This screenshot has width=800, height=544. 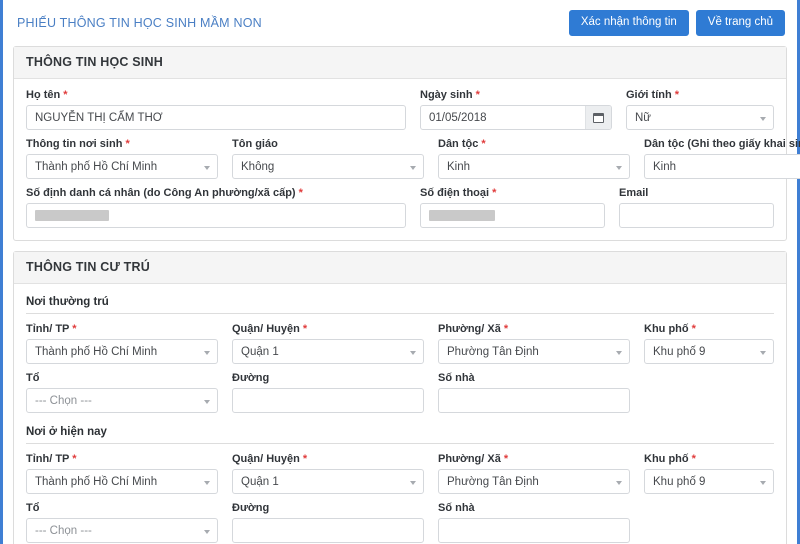 I want to click on permanent-quarter-select: Khu phố 9, so click(x=709, y=351).